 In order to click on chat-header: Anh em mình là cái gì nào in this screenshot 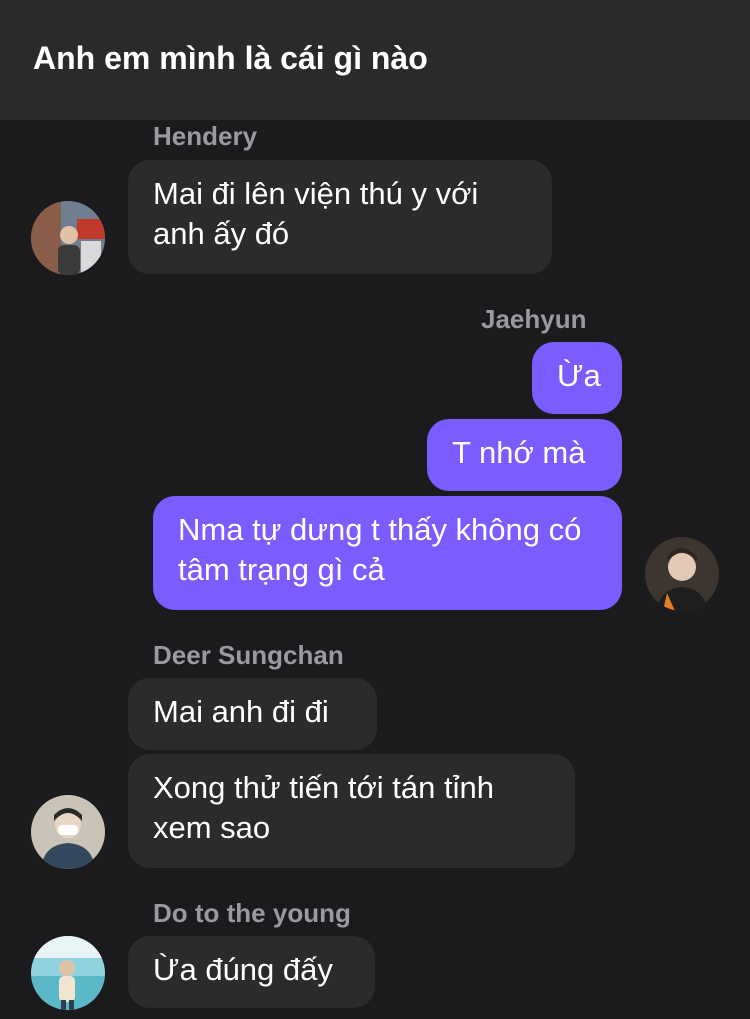, I will do `click(375, 60)`.